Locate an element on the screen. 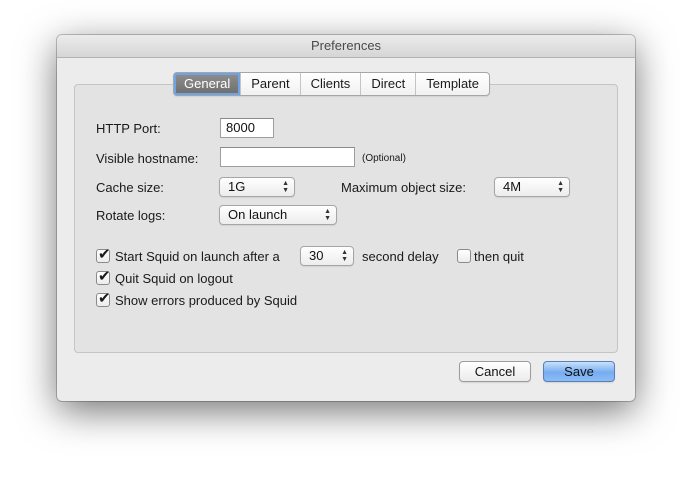  tab-clients: Clients is located at coordinates (330, 84).